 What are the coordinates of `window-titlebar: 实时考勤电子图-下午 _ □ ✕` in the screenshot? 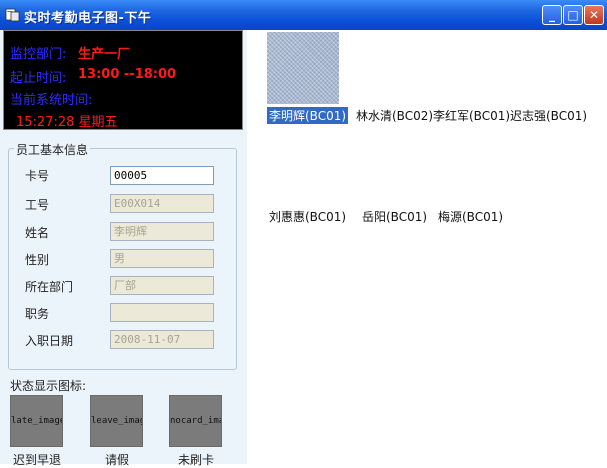 It's located at (303, 15).